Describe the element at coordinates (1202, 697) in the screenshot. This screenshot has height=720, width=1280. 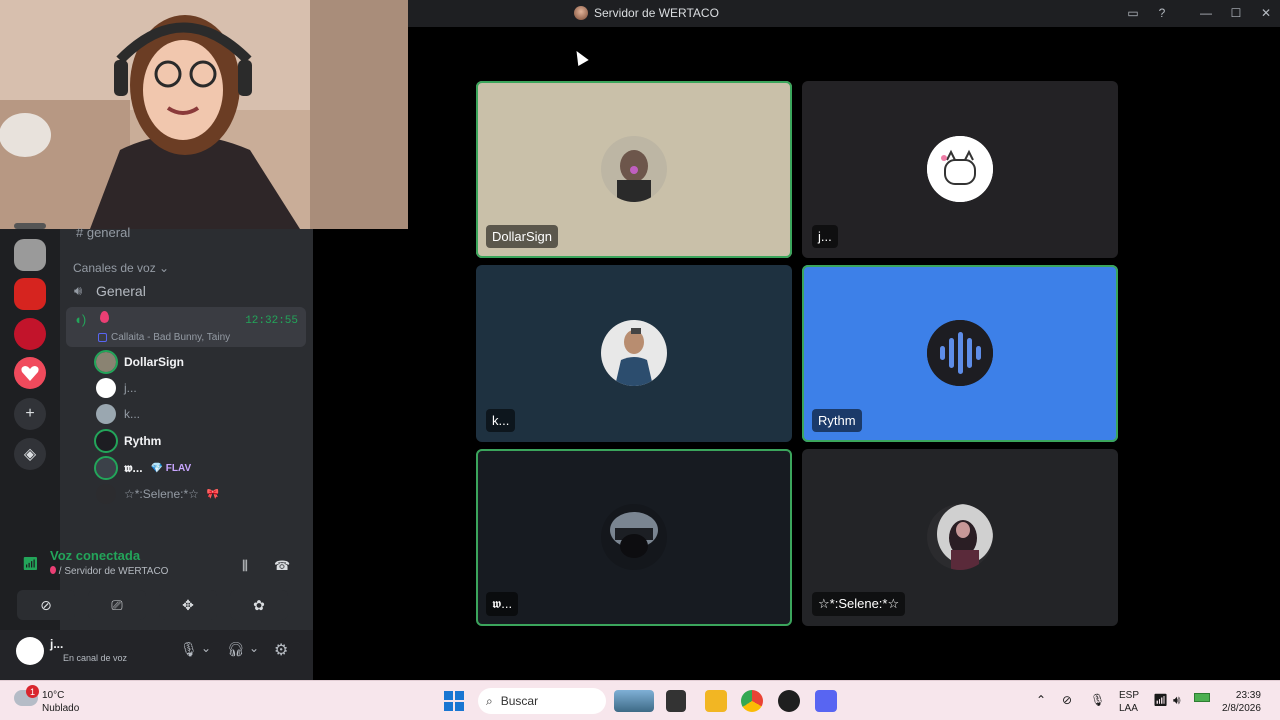
I see `battery-icon` at that location.